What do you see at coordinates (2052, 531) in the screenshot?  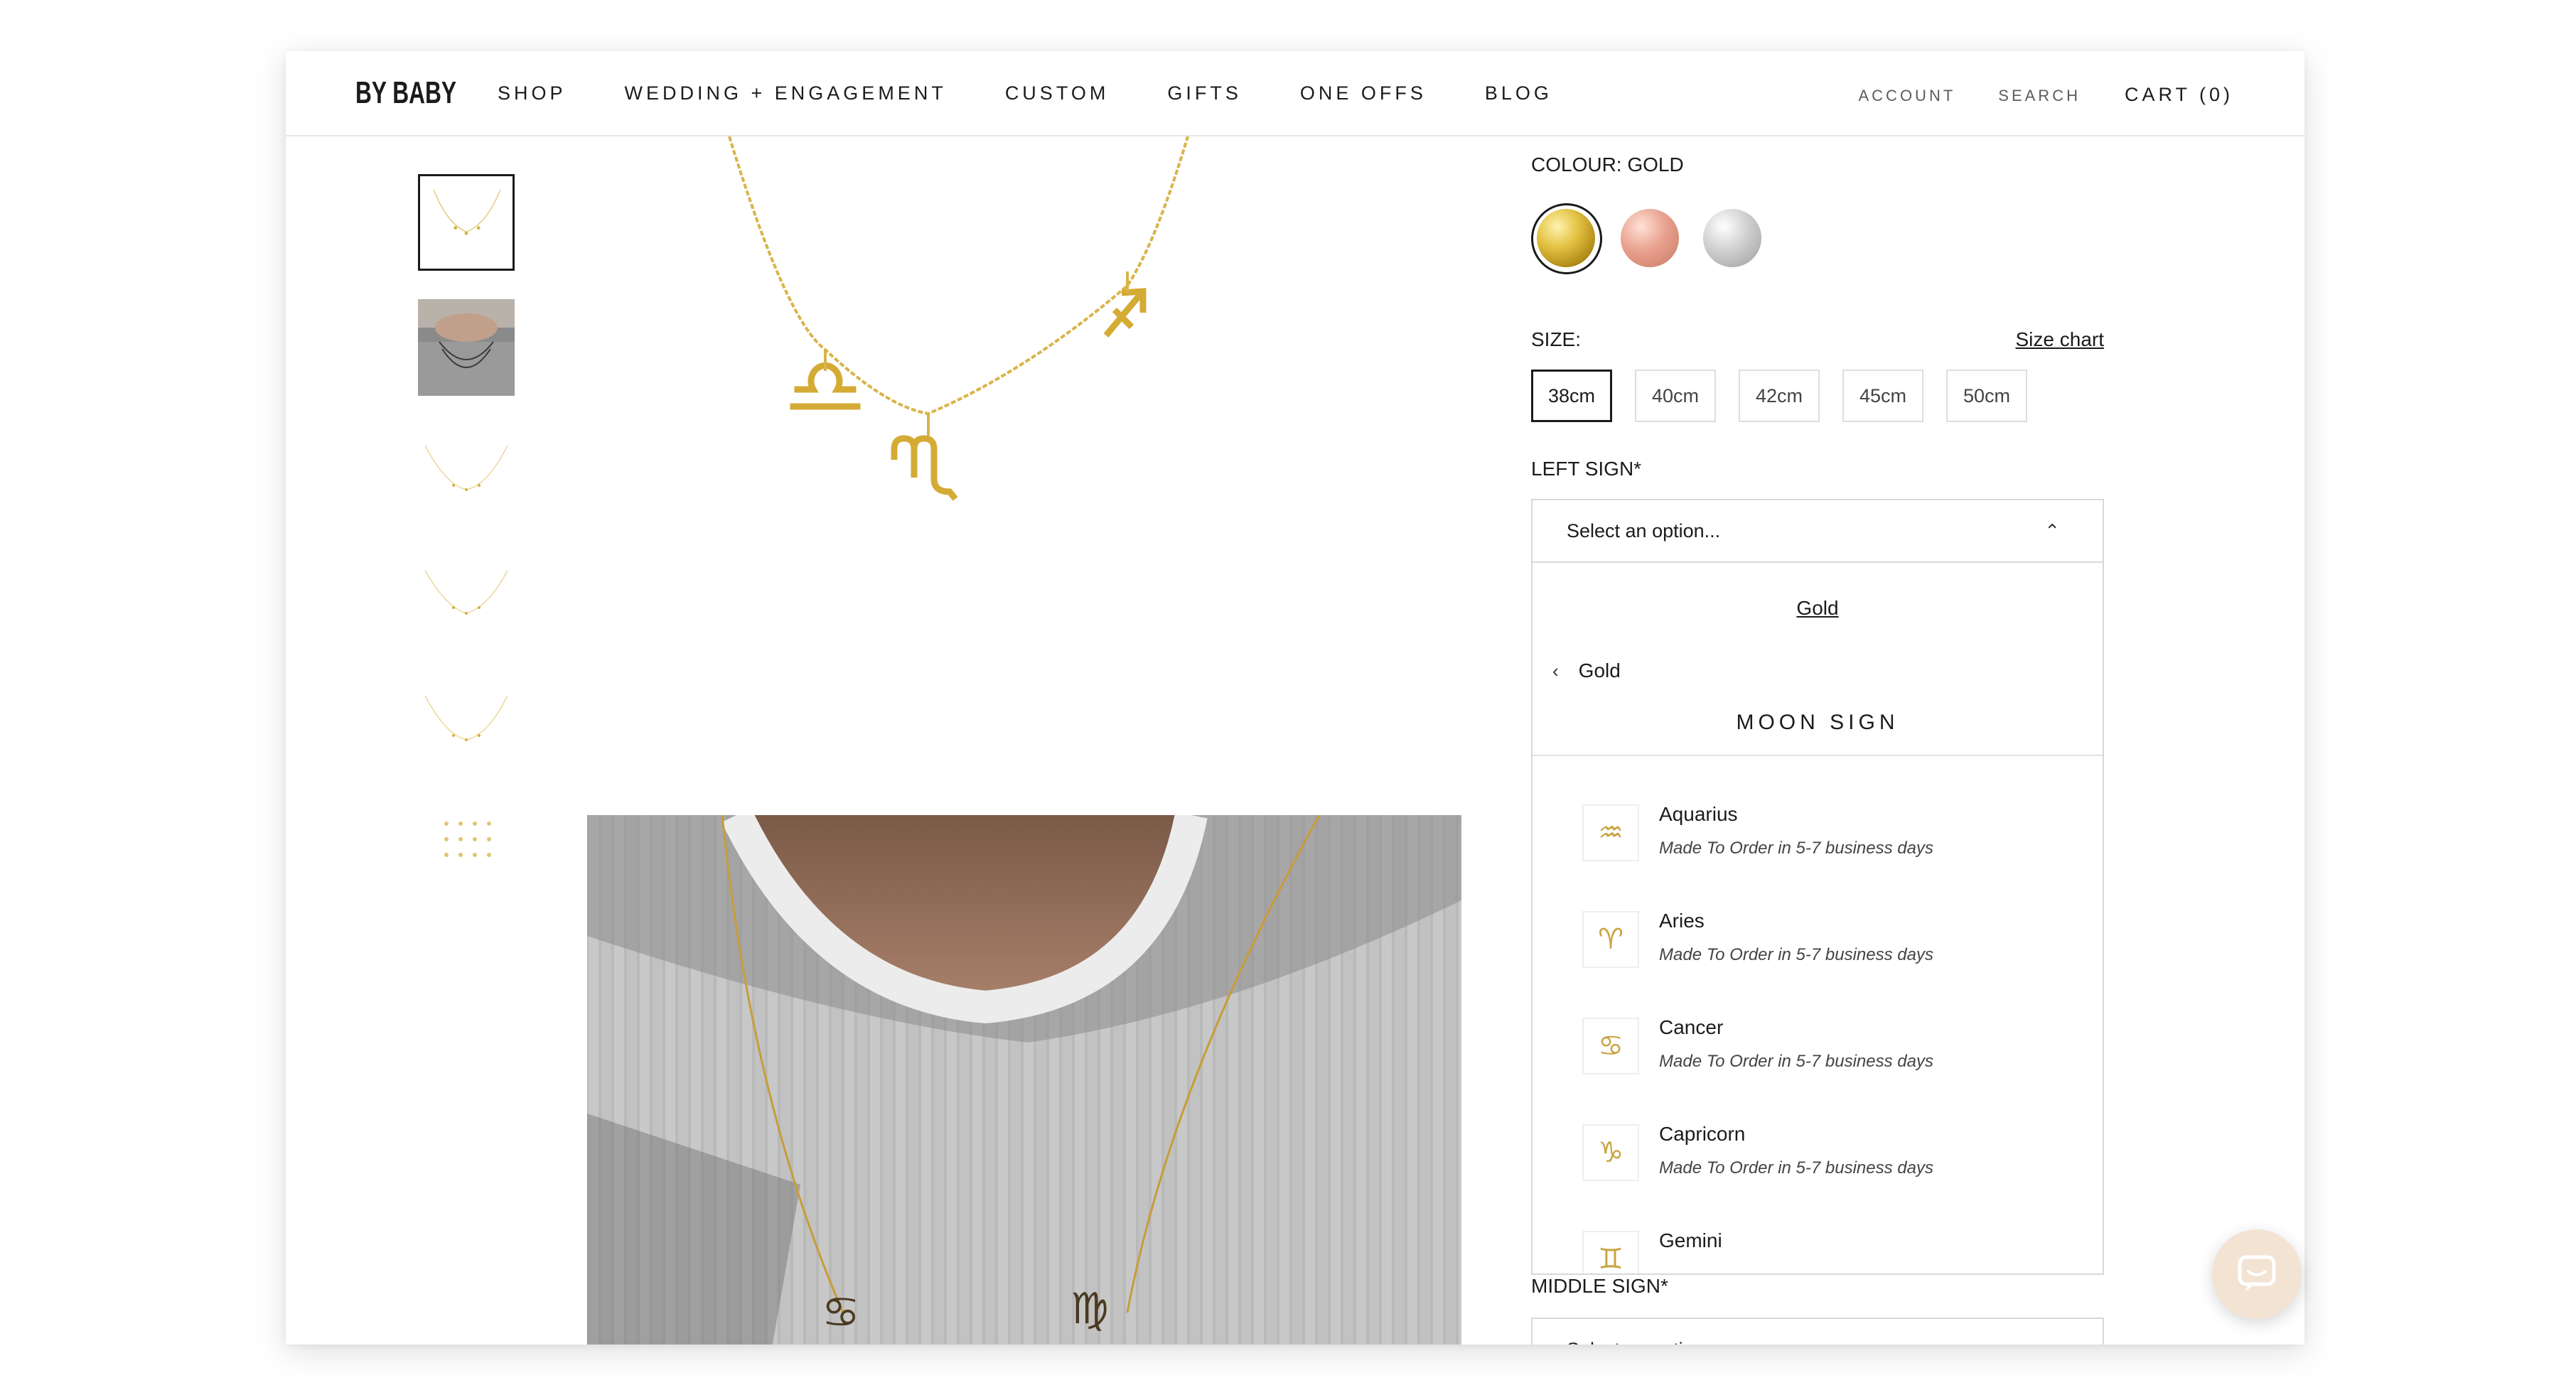 I see `chevron-up-icon: ⌃` at bounding box center [2052, 531].